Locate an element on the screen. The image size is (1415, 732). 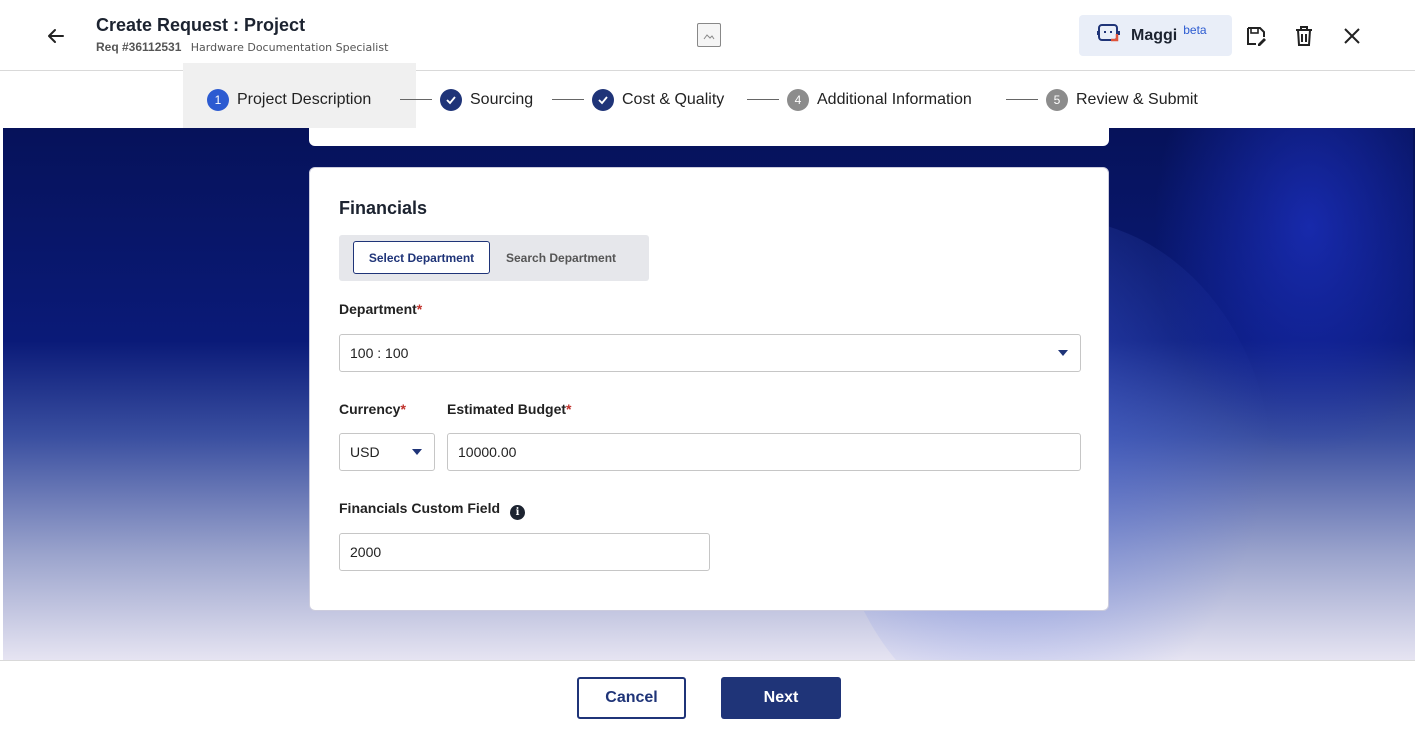
step-additional-information: 4 Additional Information is located at coordinates (879, 100).